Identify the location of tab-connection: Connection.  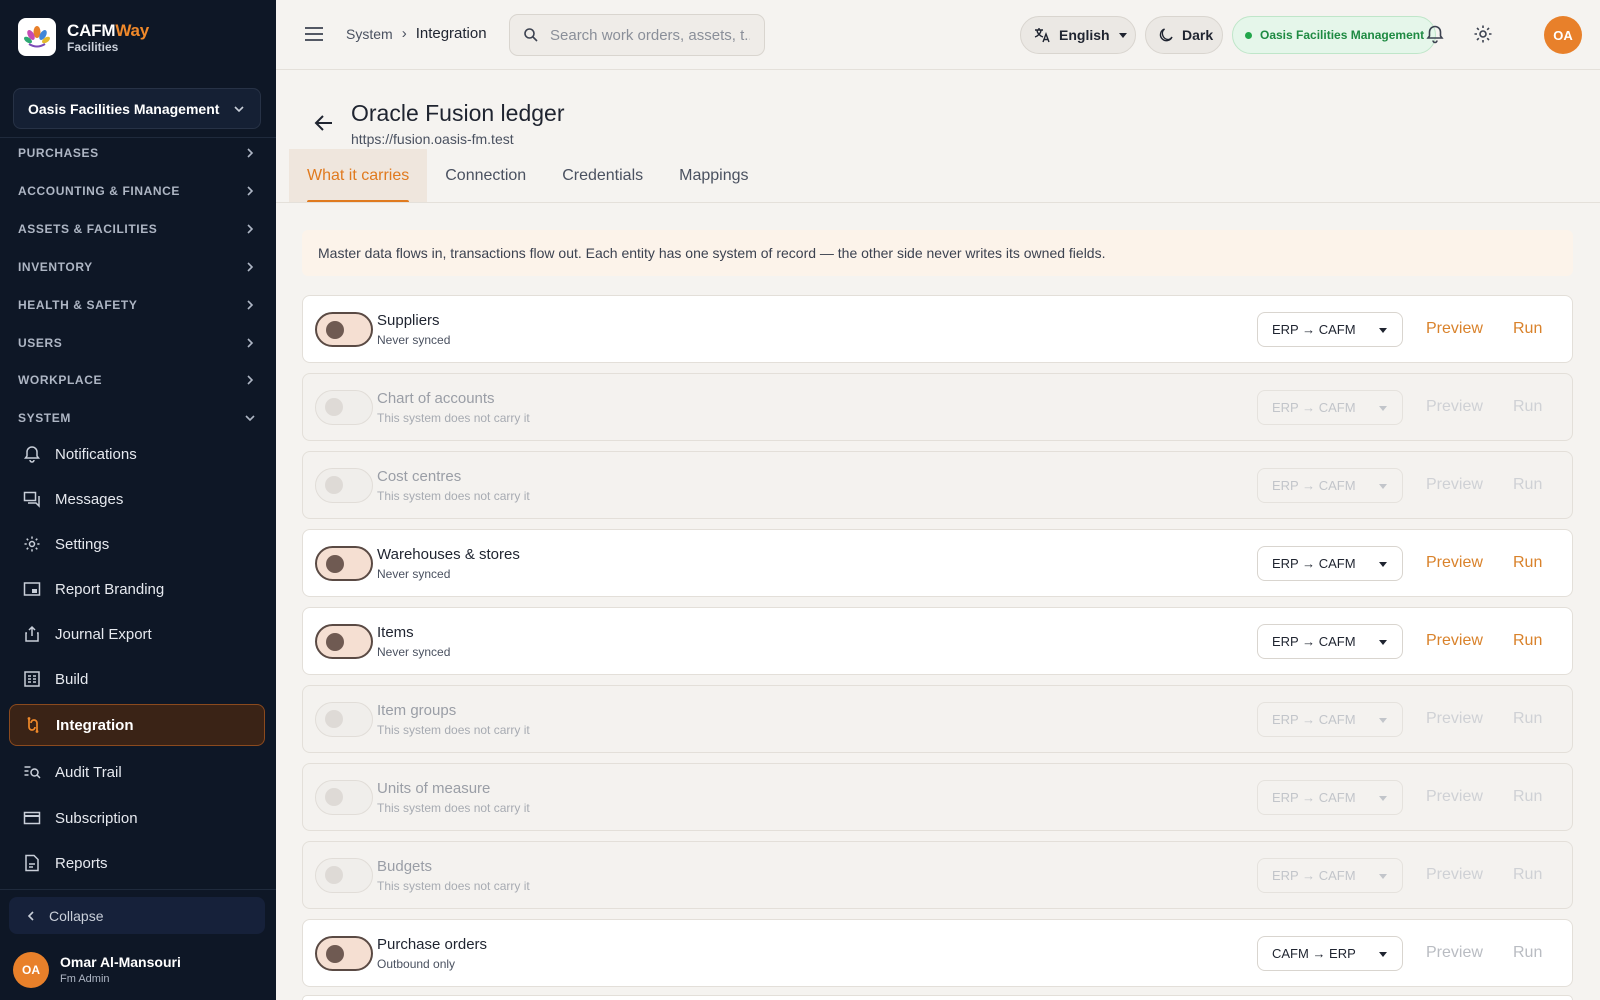
(485, 176).